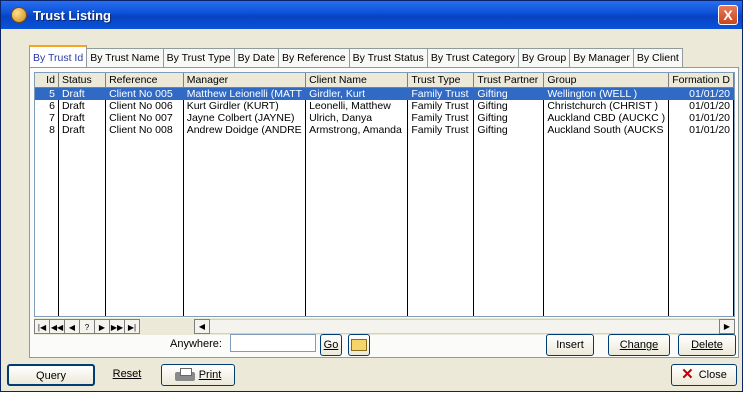 This screenshot has height=401, width=743. I want to click on folder-icon, so click(359, 345).